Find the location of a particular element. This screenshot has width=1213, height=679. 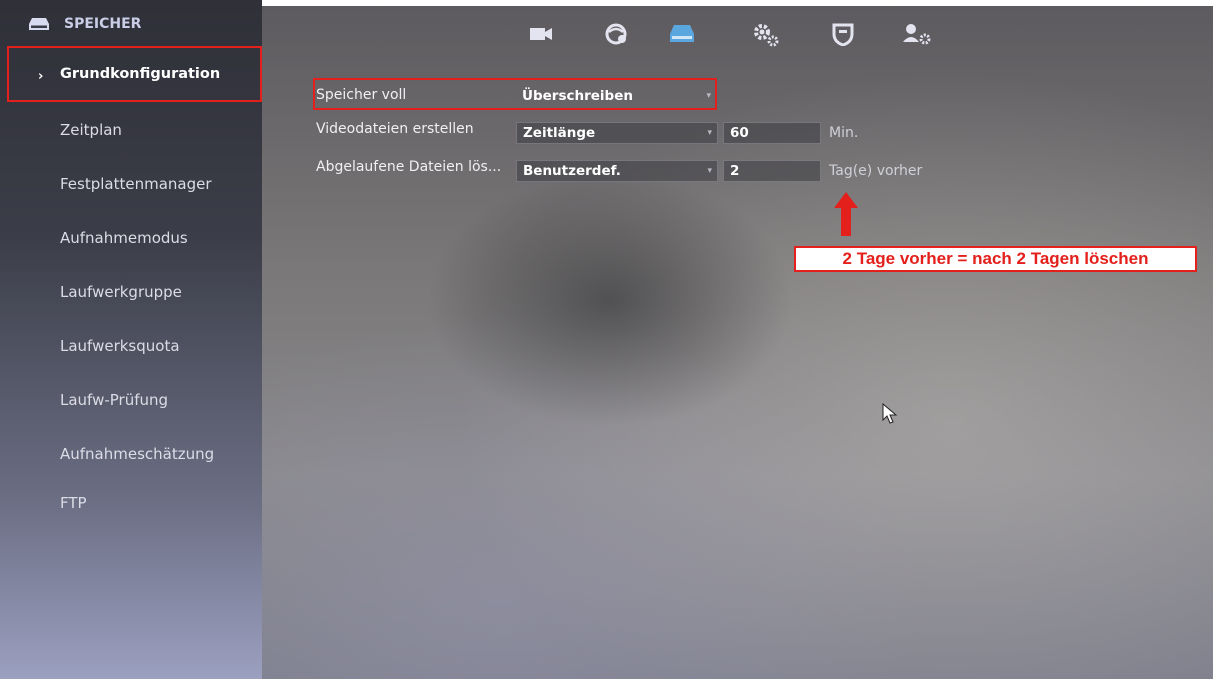

select-abgelaufene-dateien: Benutzerdef. ▾ is located at coordinates (617, 171).